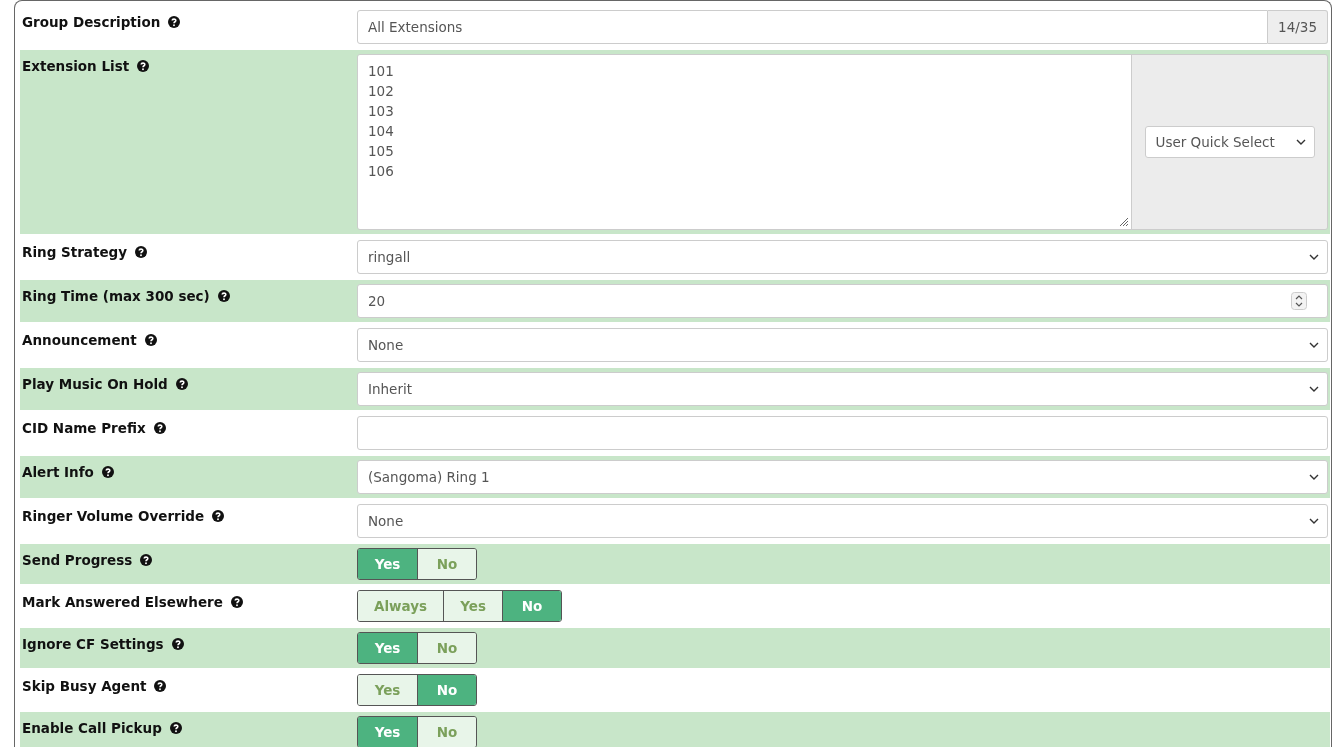 The image size is (1343, 747). I want to click on number-field: 20, so click(842, 301).